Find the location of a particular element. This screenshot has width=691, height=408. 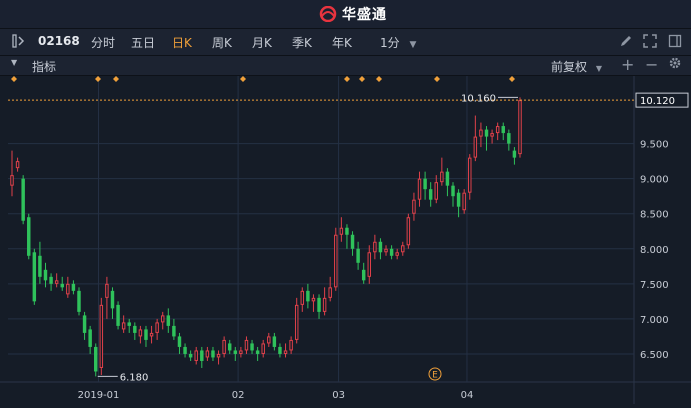

tab-timeshare: 分时 is located at coordinates (103, 42).